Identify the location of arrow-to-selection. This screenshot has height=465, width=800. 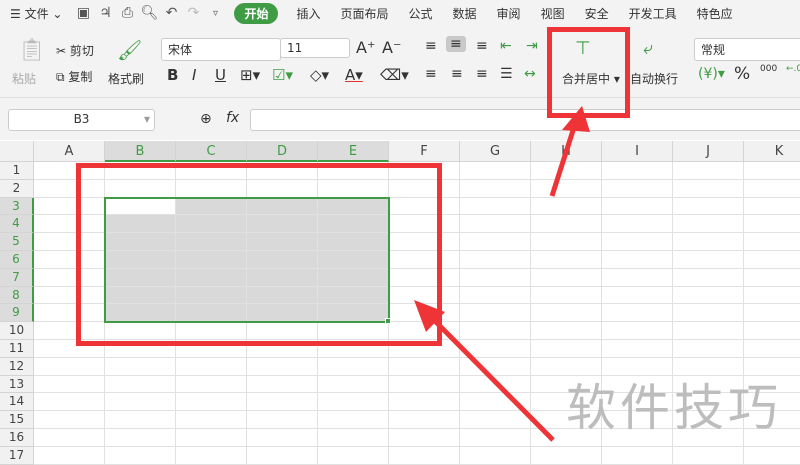
(484, 371).